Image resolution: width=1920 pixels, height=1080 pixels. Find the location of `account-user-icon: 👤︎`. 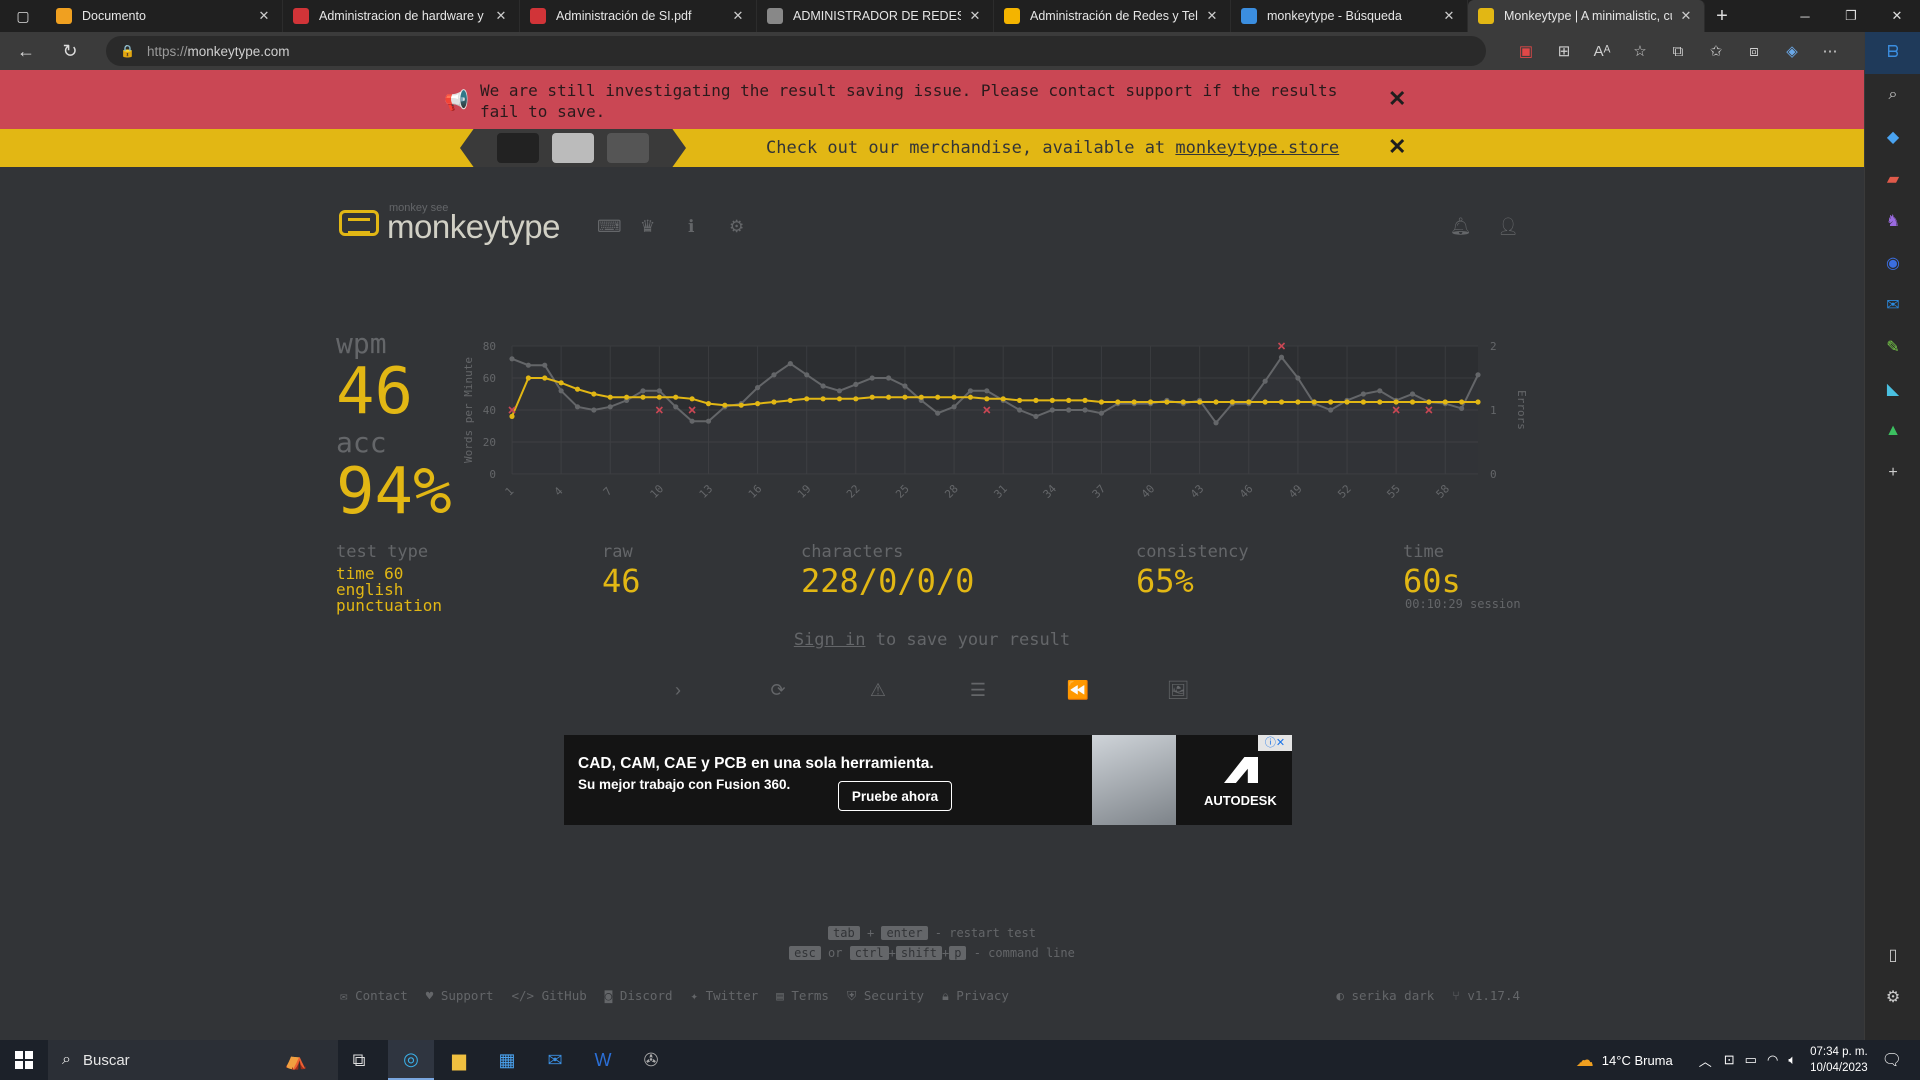

account-user-icon: 👤︎ is located at coordinates (1508, 227).